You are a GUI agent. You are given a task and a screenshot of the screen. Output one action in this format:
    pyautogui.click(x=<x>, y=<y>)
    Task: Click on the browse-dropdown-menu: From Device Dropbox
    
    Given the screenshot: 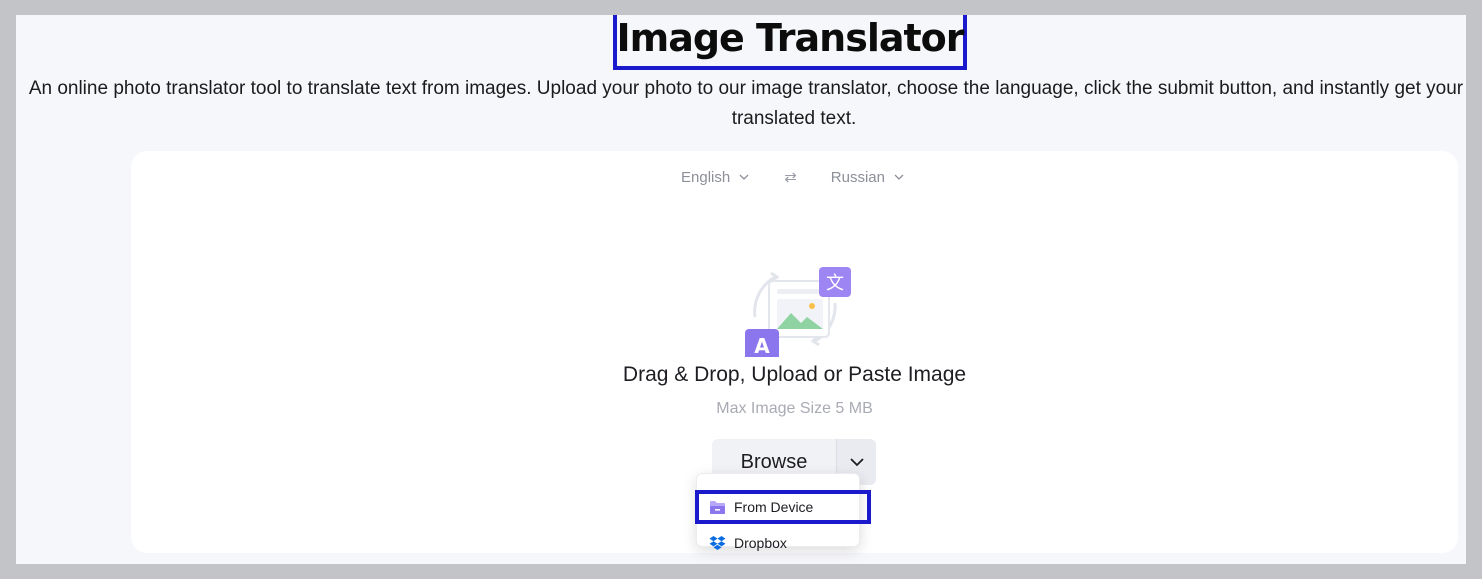 What is the action you would take?
    pyautogui.click(x=778, y=512)
    